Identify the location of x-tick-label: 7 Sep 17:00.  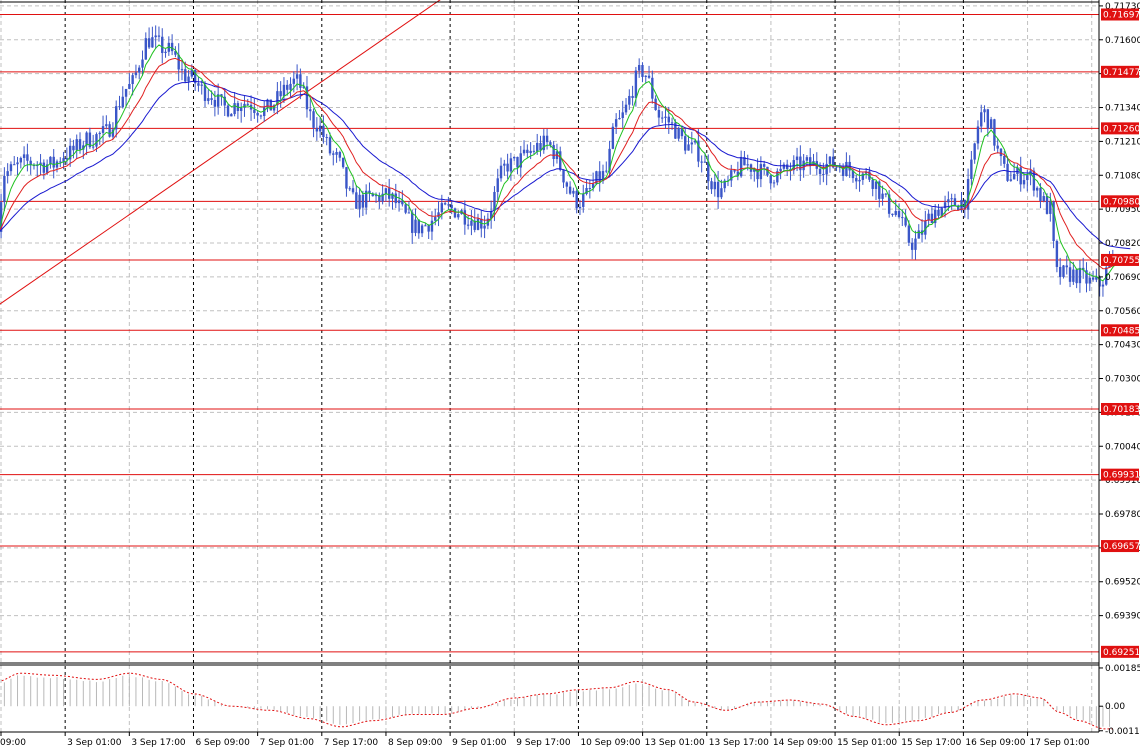
(351, 743).